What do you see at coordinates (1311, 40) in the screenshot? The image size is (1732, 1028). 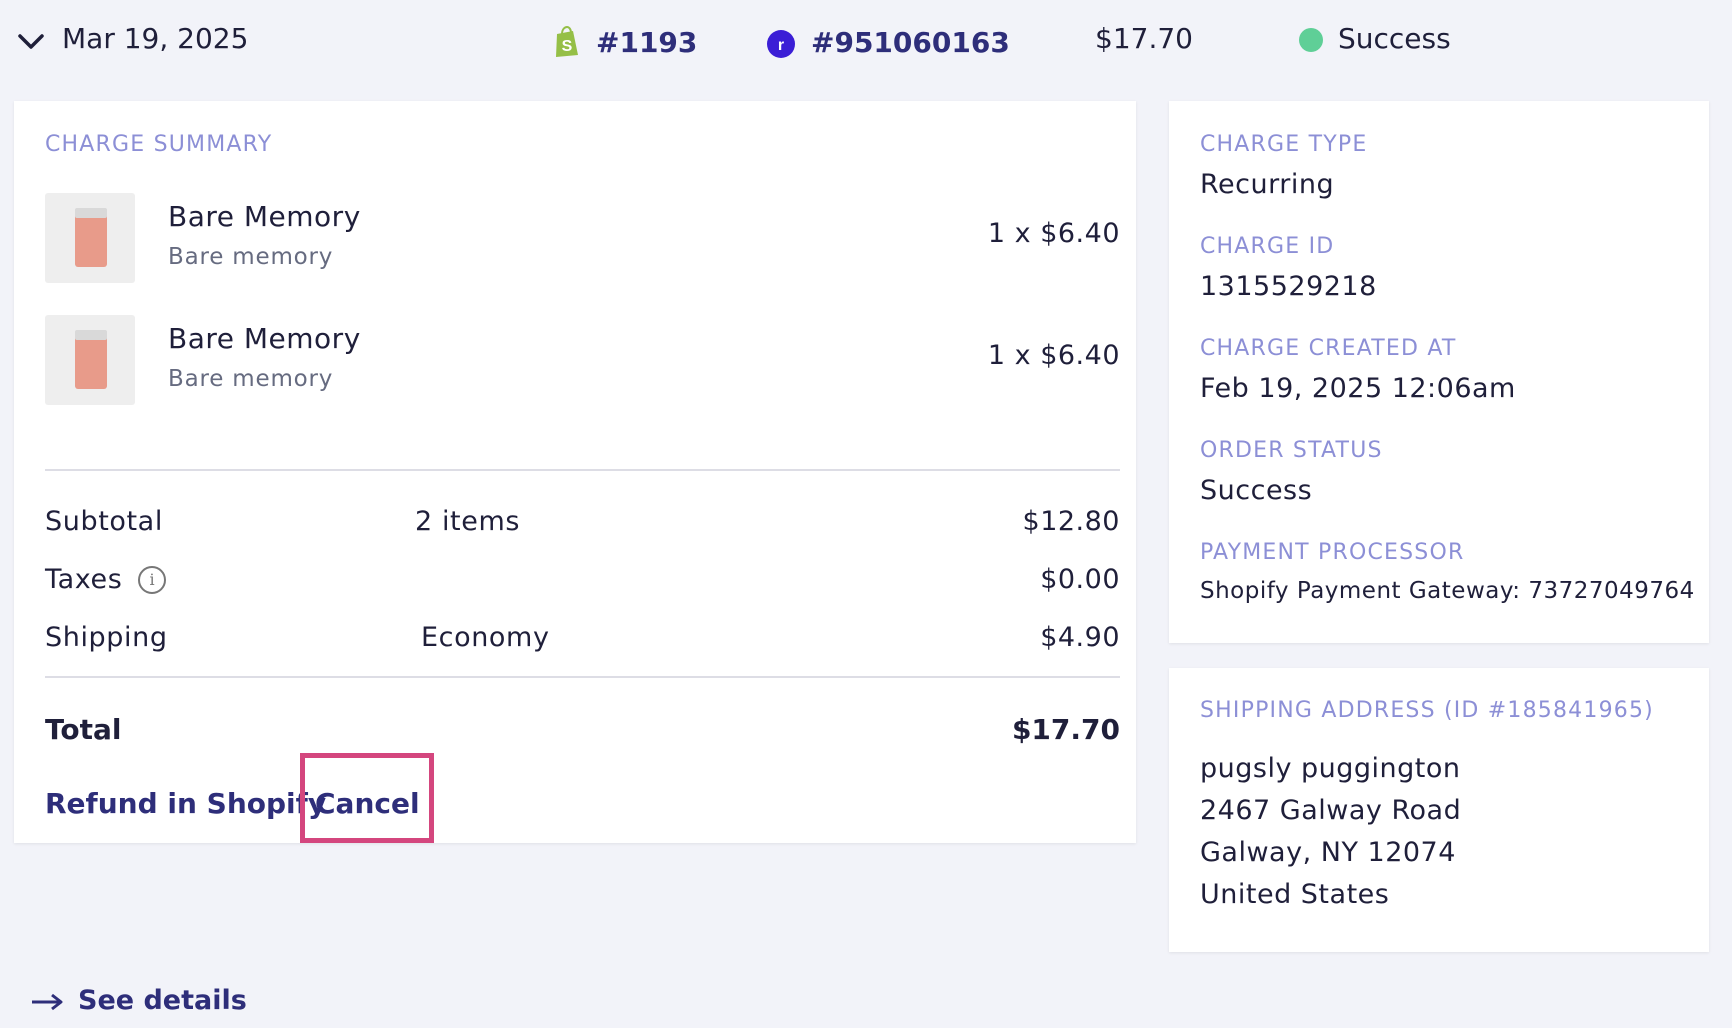 I see `status-dot-icon` at bounding box center [1311, 40].